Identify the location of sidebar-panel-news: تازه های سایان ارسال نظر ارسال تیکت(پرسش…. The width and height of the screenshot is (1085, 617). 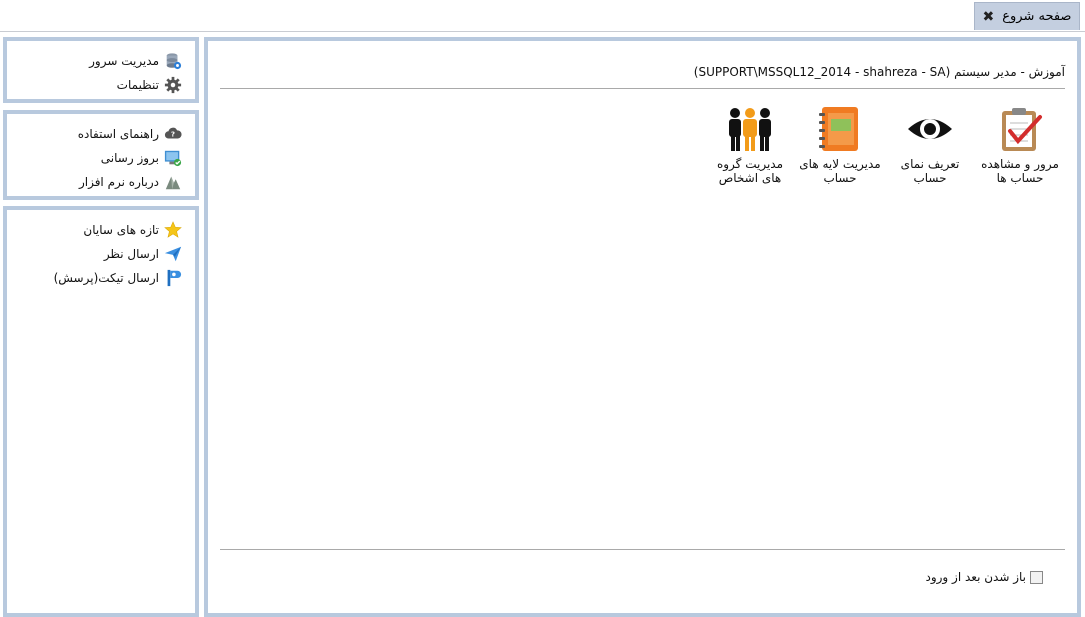
(101, 411).